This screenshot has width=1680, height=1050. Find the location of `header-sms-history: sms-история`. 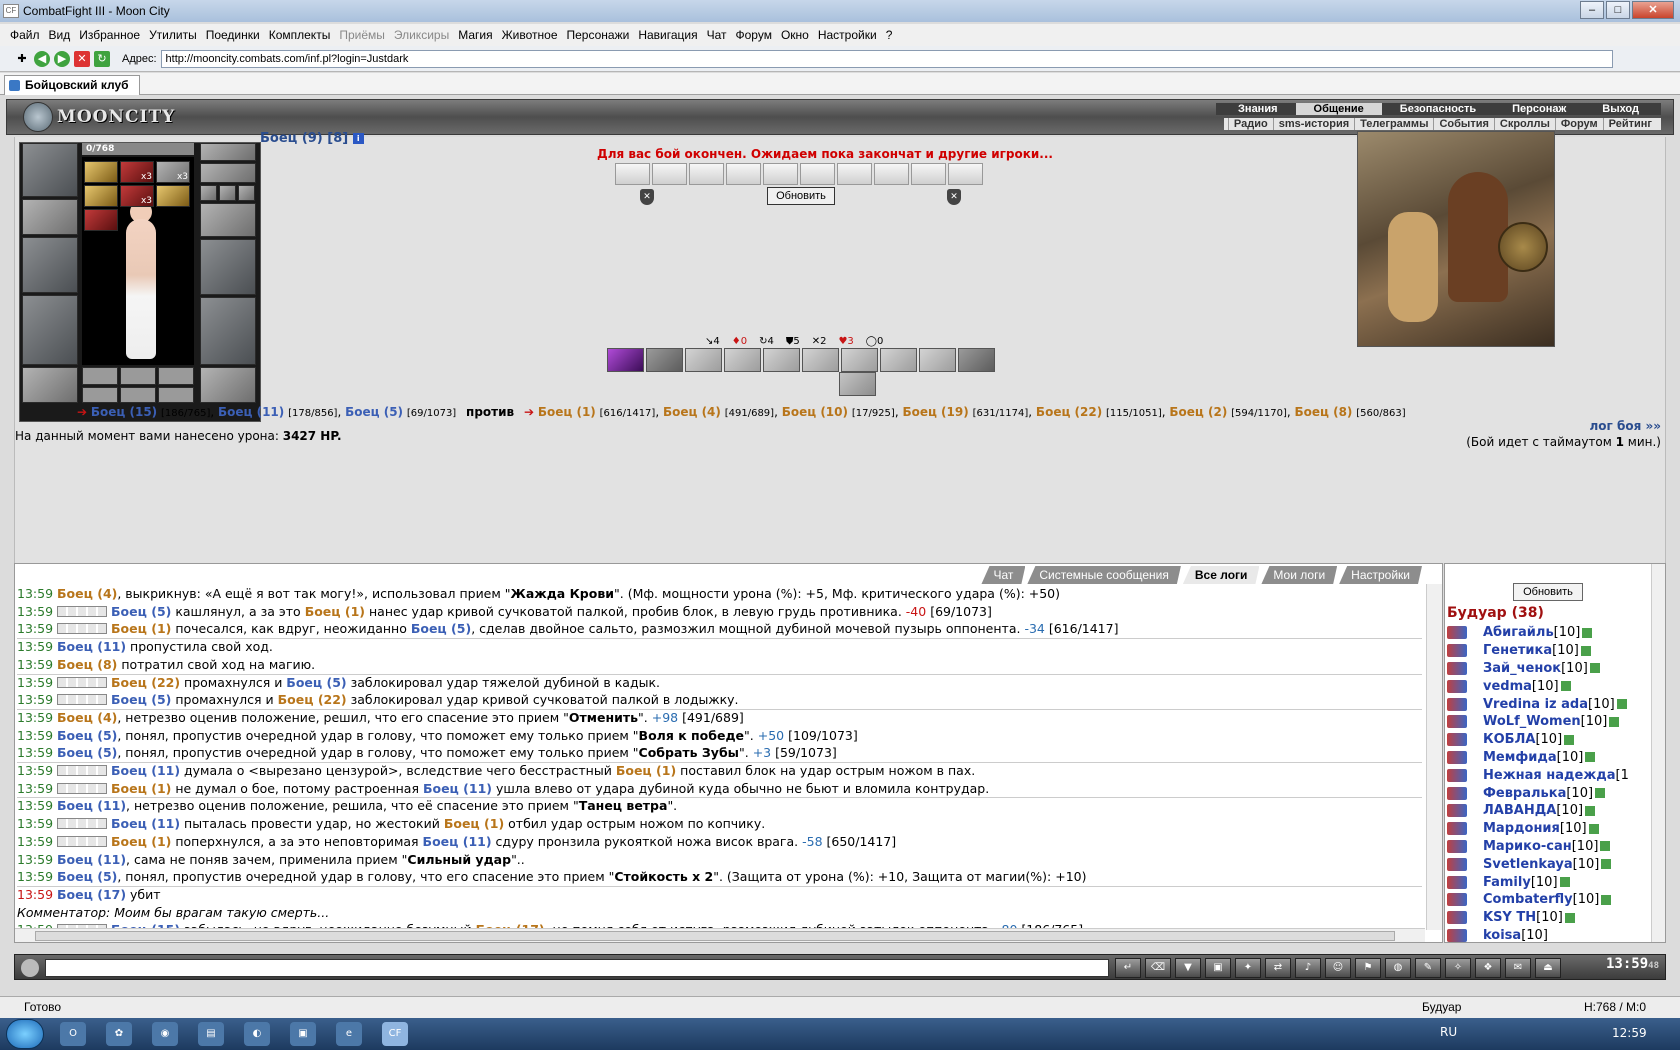

header-sms-history: sms-история is located at coordinates (1313, 124).